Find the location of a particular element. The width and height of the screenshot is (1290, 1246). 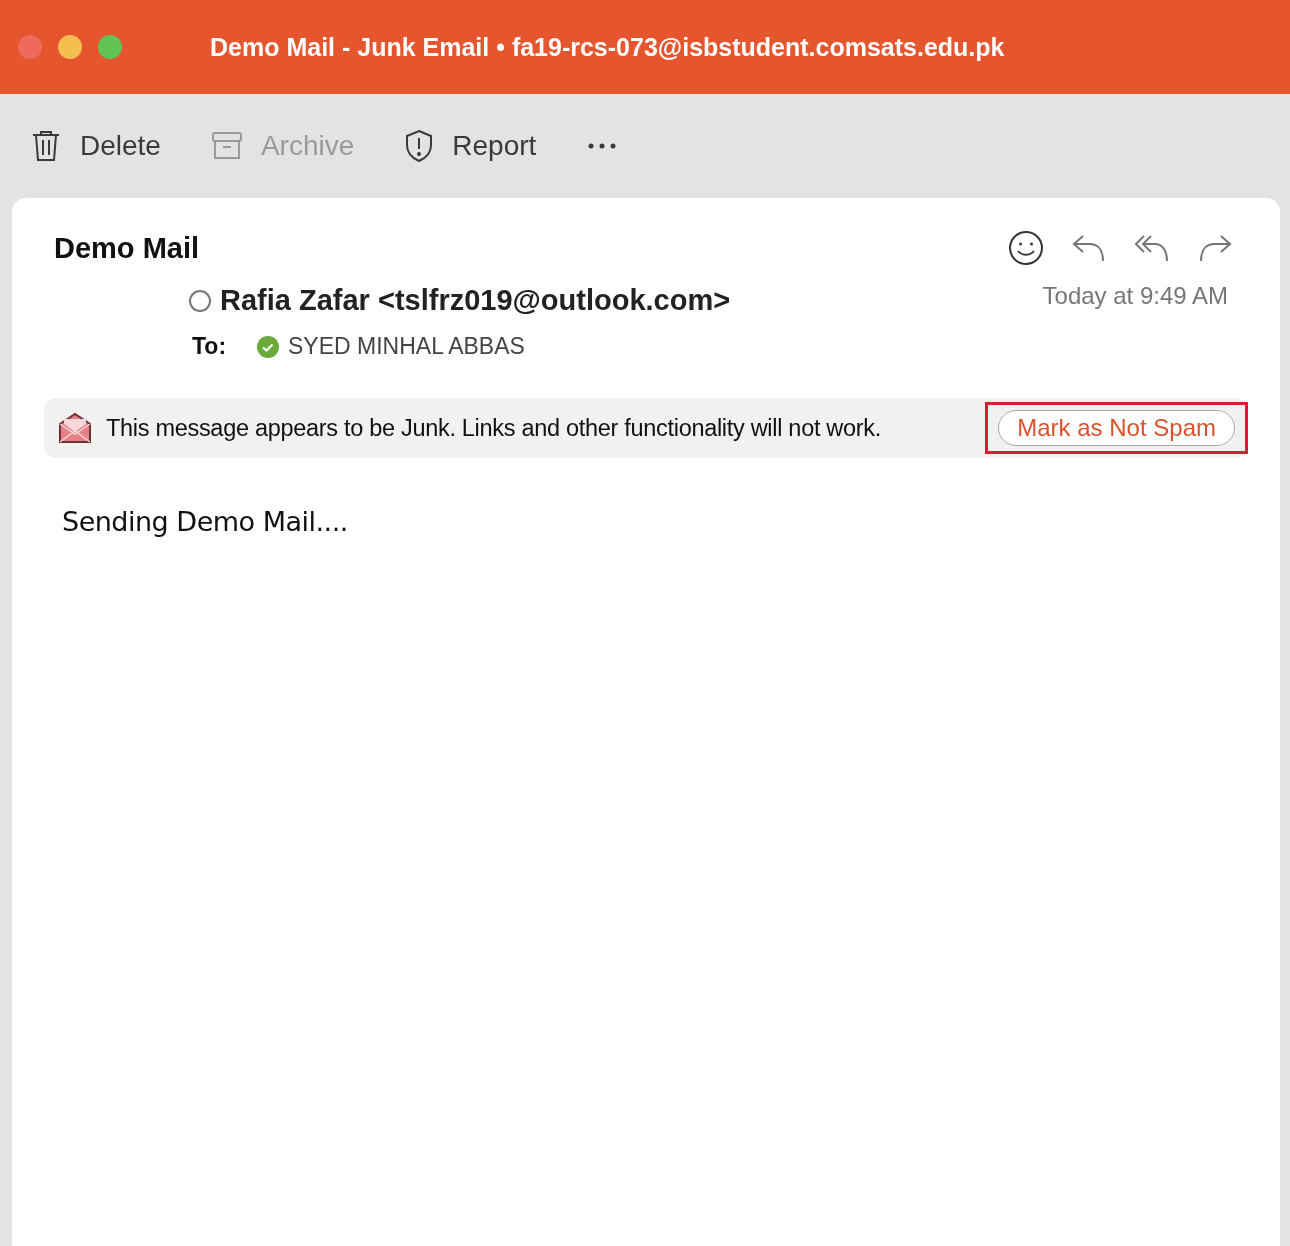

trash-icon is located at coordinates (46, 146).